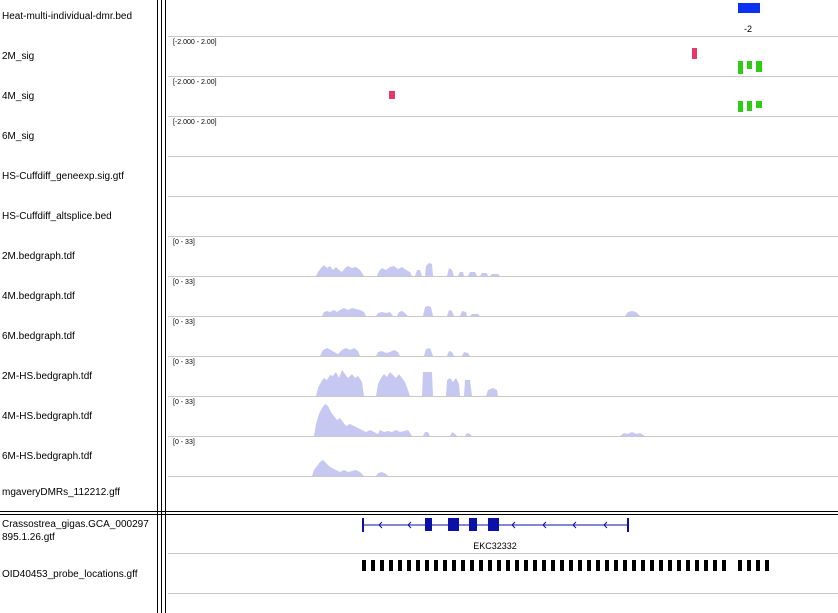 This screenshot has width=838, height=613. What do you see at coordinates (395, 352) in the screenshot?
I see `coverage-6m` at bounding box center [395, 352].